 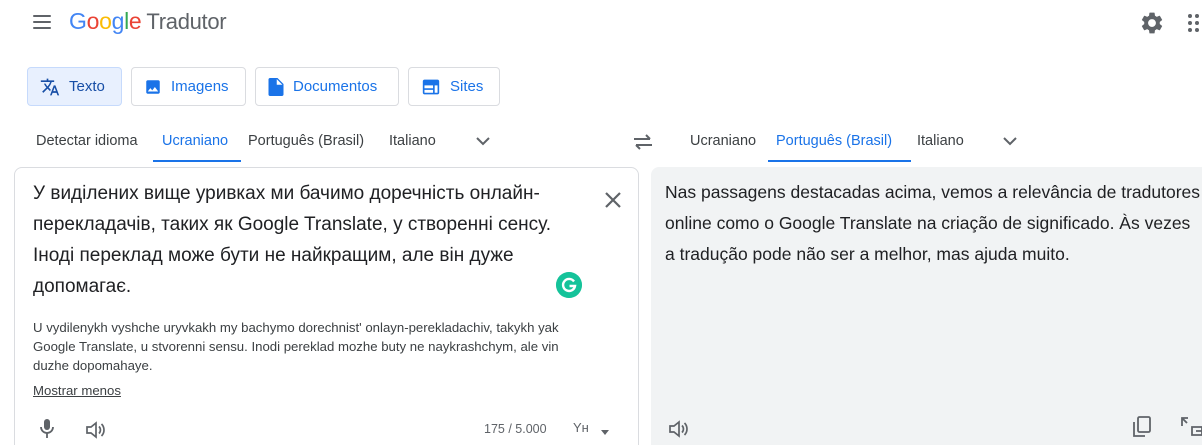 I want to click on mode-button-text: Texto, so click(x=74, y=86).